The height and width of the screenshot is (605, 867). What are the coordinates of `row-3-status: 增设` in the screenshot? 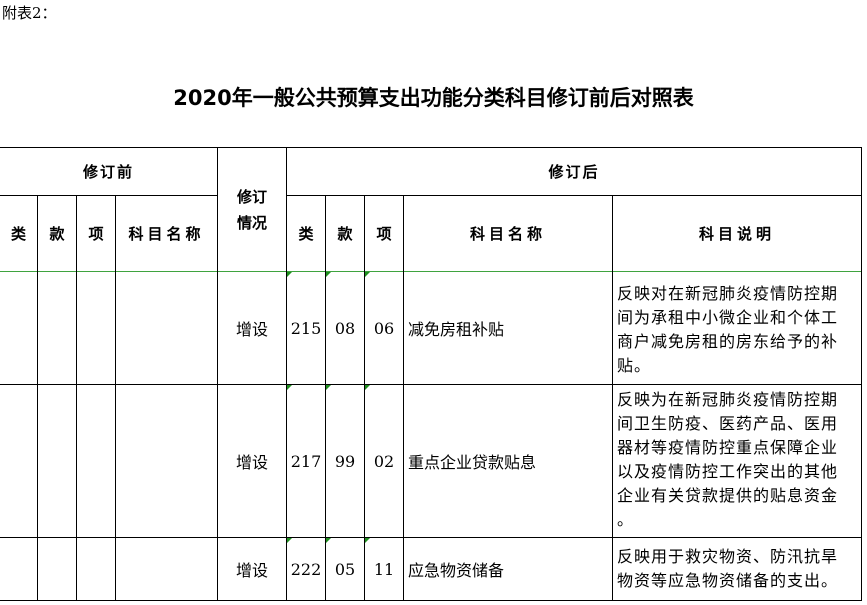 It's located at (251, 570).